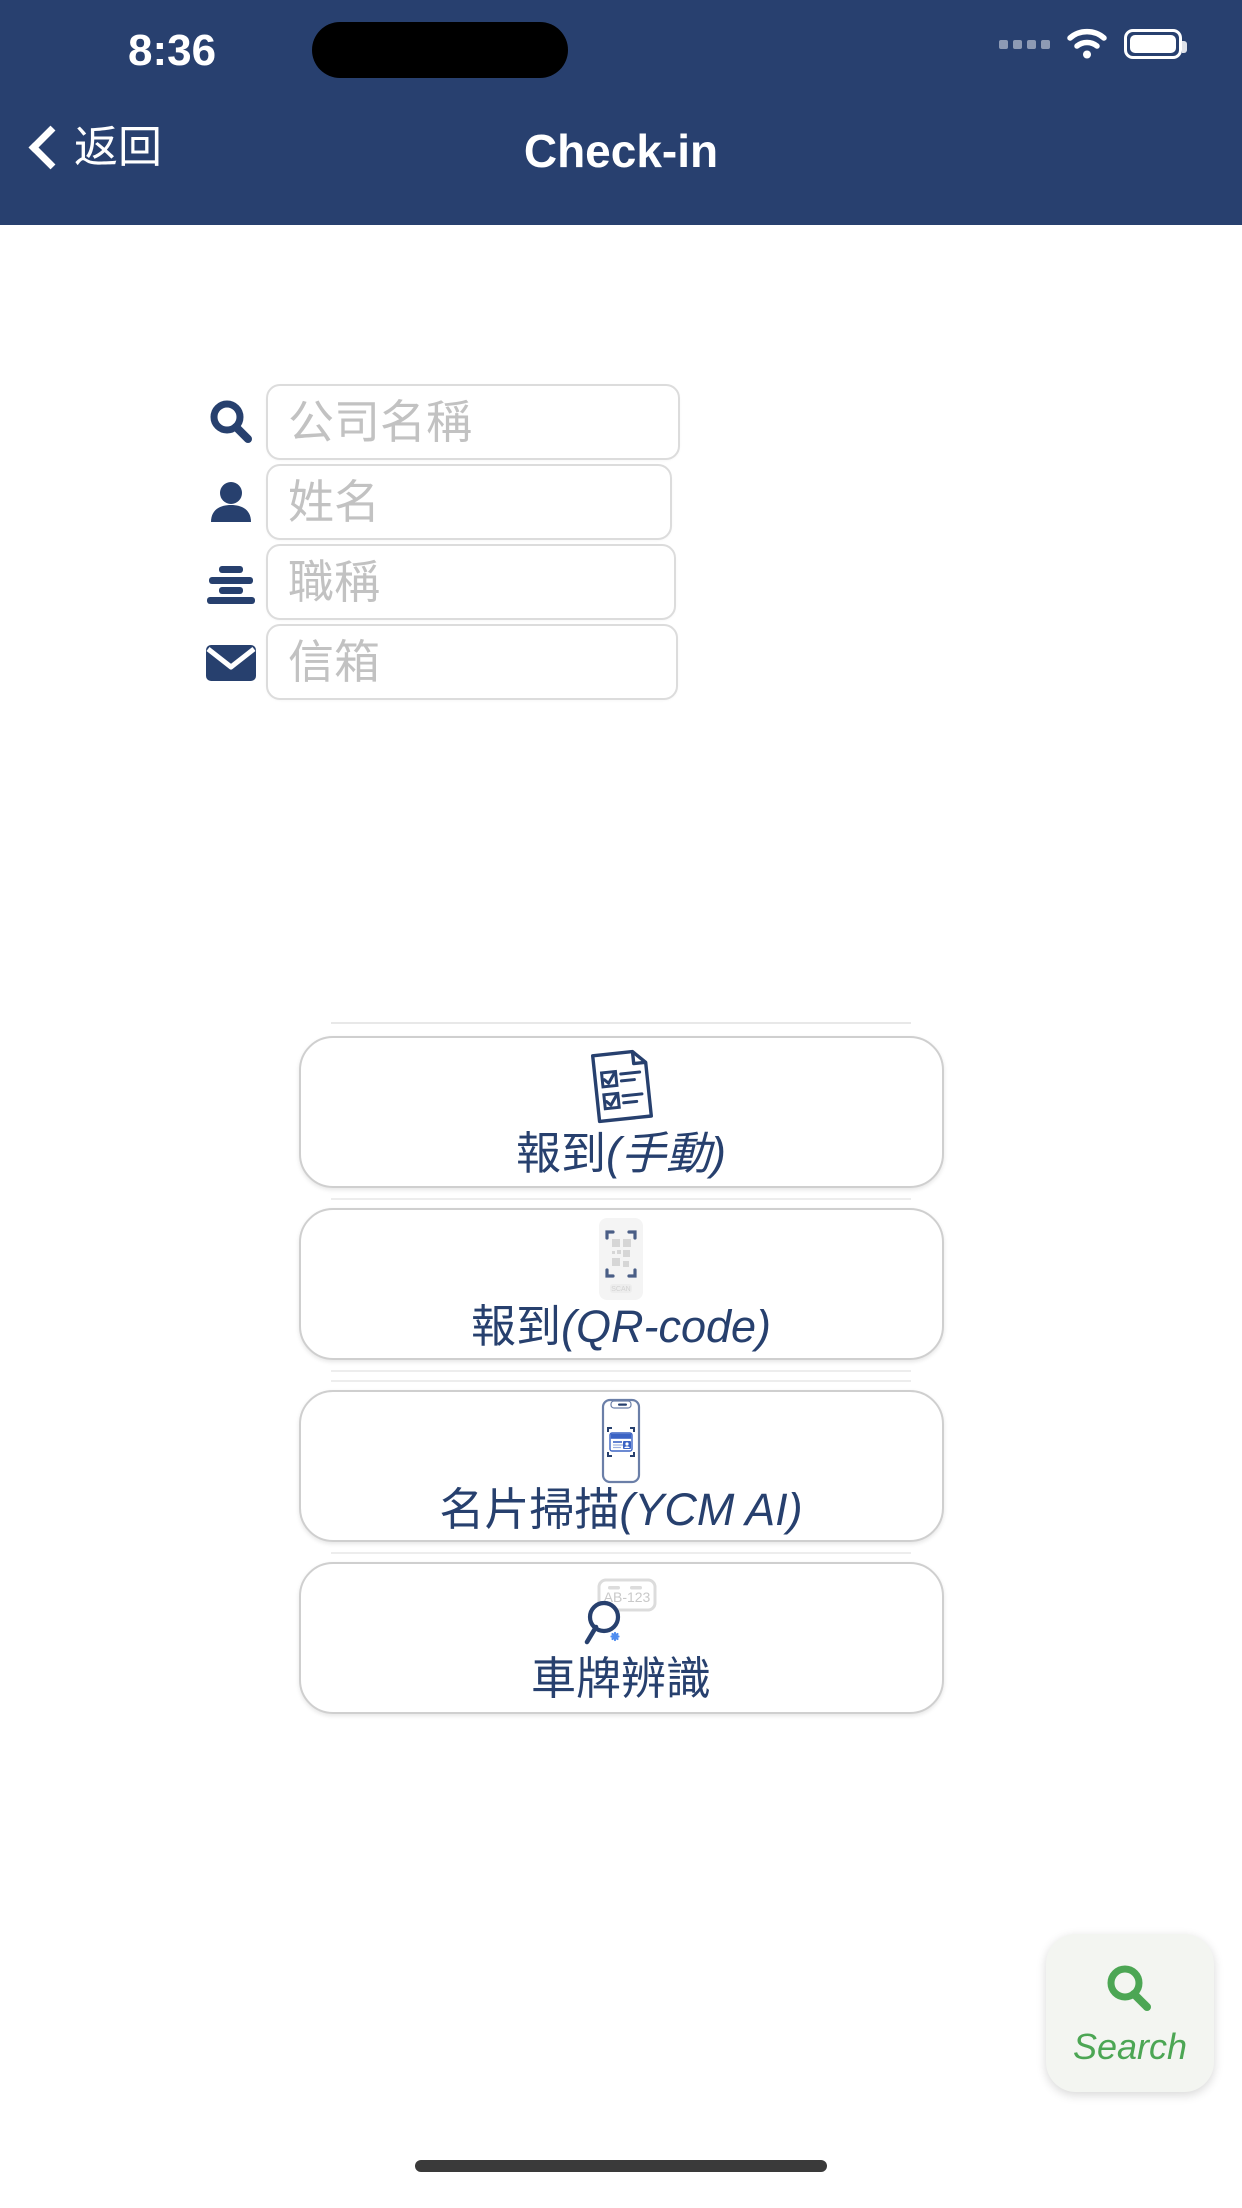 This screenshot has width=1242, height=2208. I want to click on license-plate-button: AB-123 車牌辨識, so click(621, 1638).